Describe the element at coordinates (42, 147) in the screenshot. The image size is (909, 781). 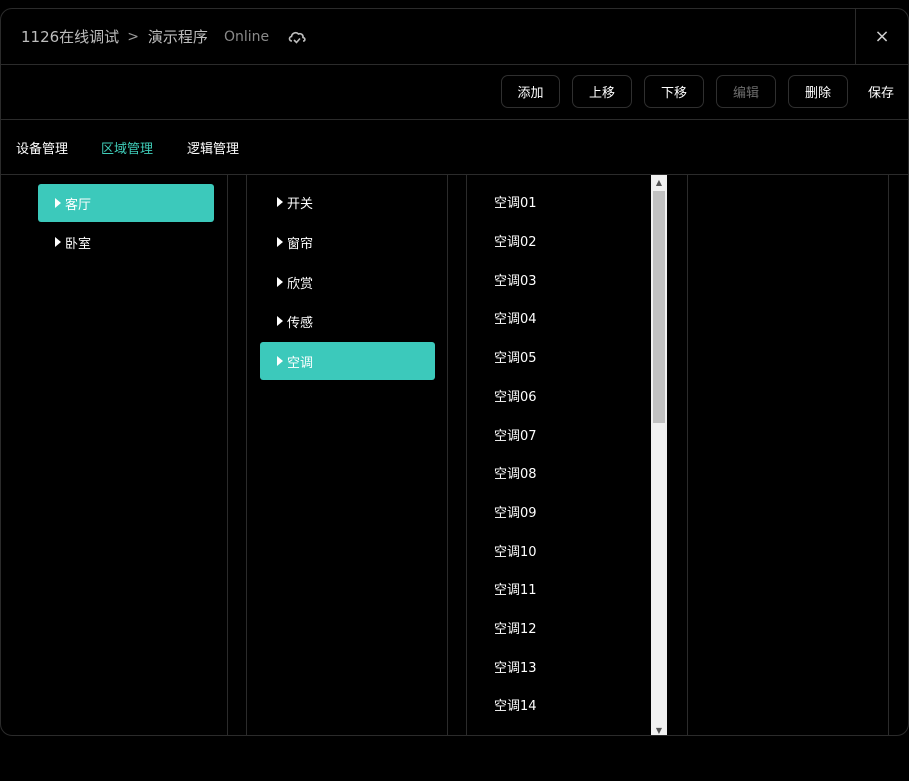
I see `tab-device-management: 设备管理` at that location.